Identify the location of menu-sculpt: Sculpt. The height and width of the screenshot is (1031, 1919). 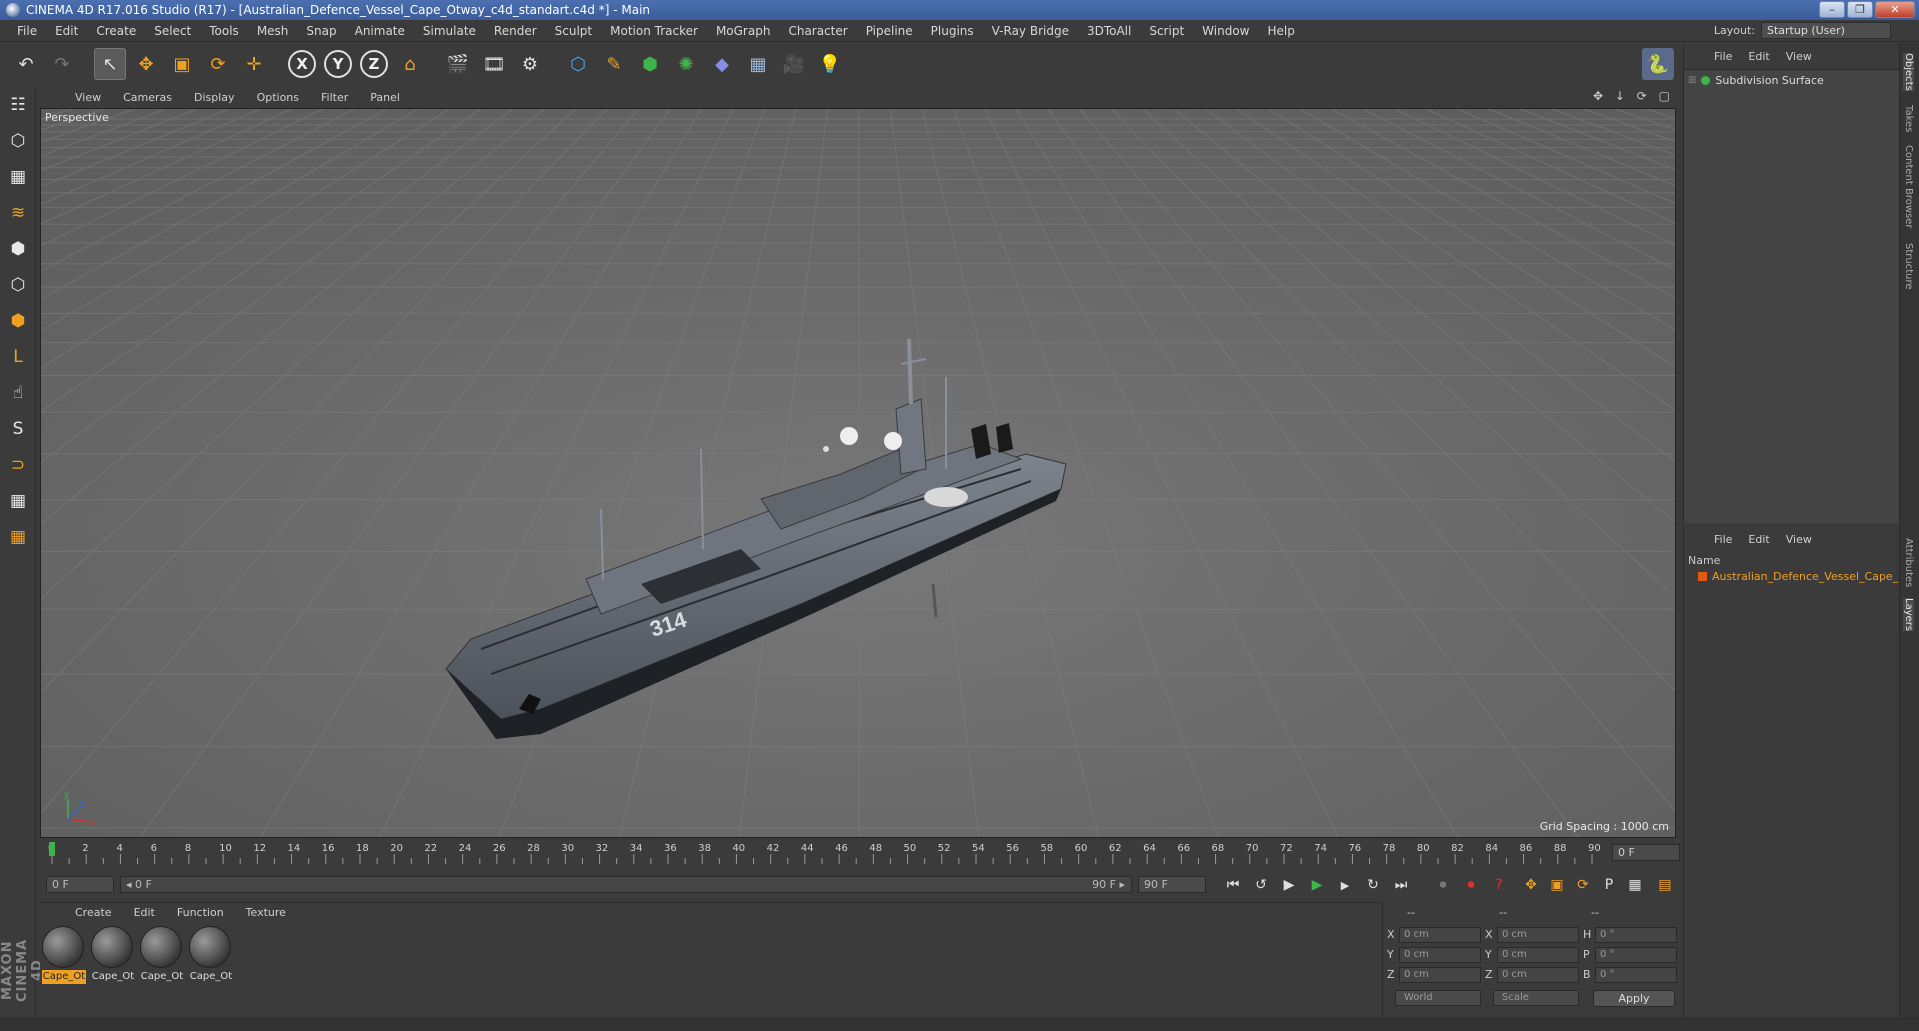
(573, 31).